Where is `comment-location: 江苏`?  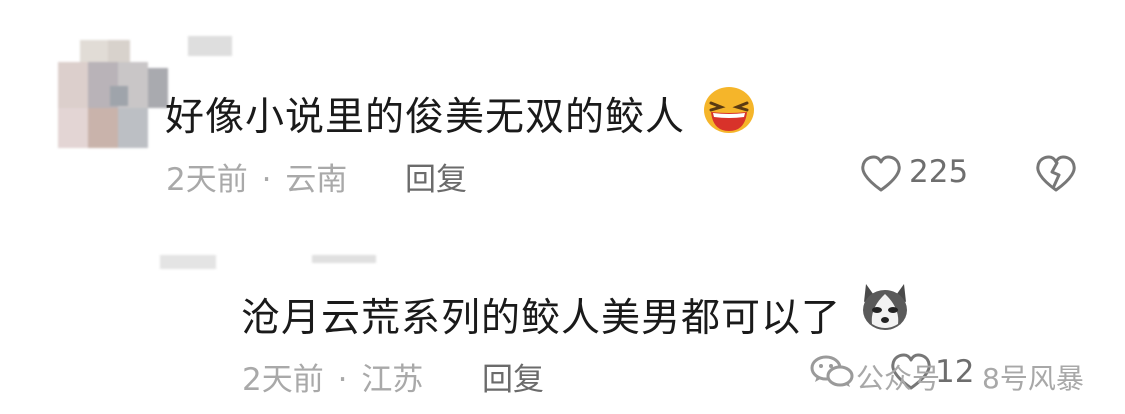
comment-location: 江苏 is located at coordinates (392, 380).